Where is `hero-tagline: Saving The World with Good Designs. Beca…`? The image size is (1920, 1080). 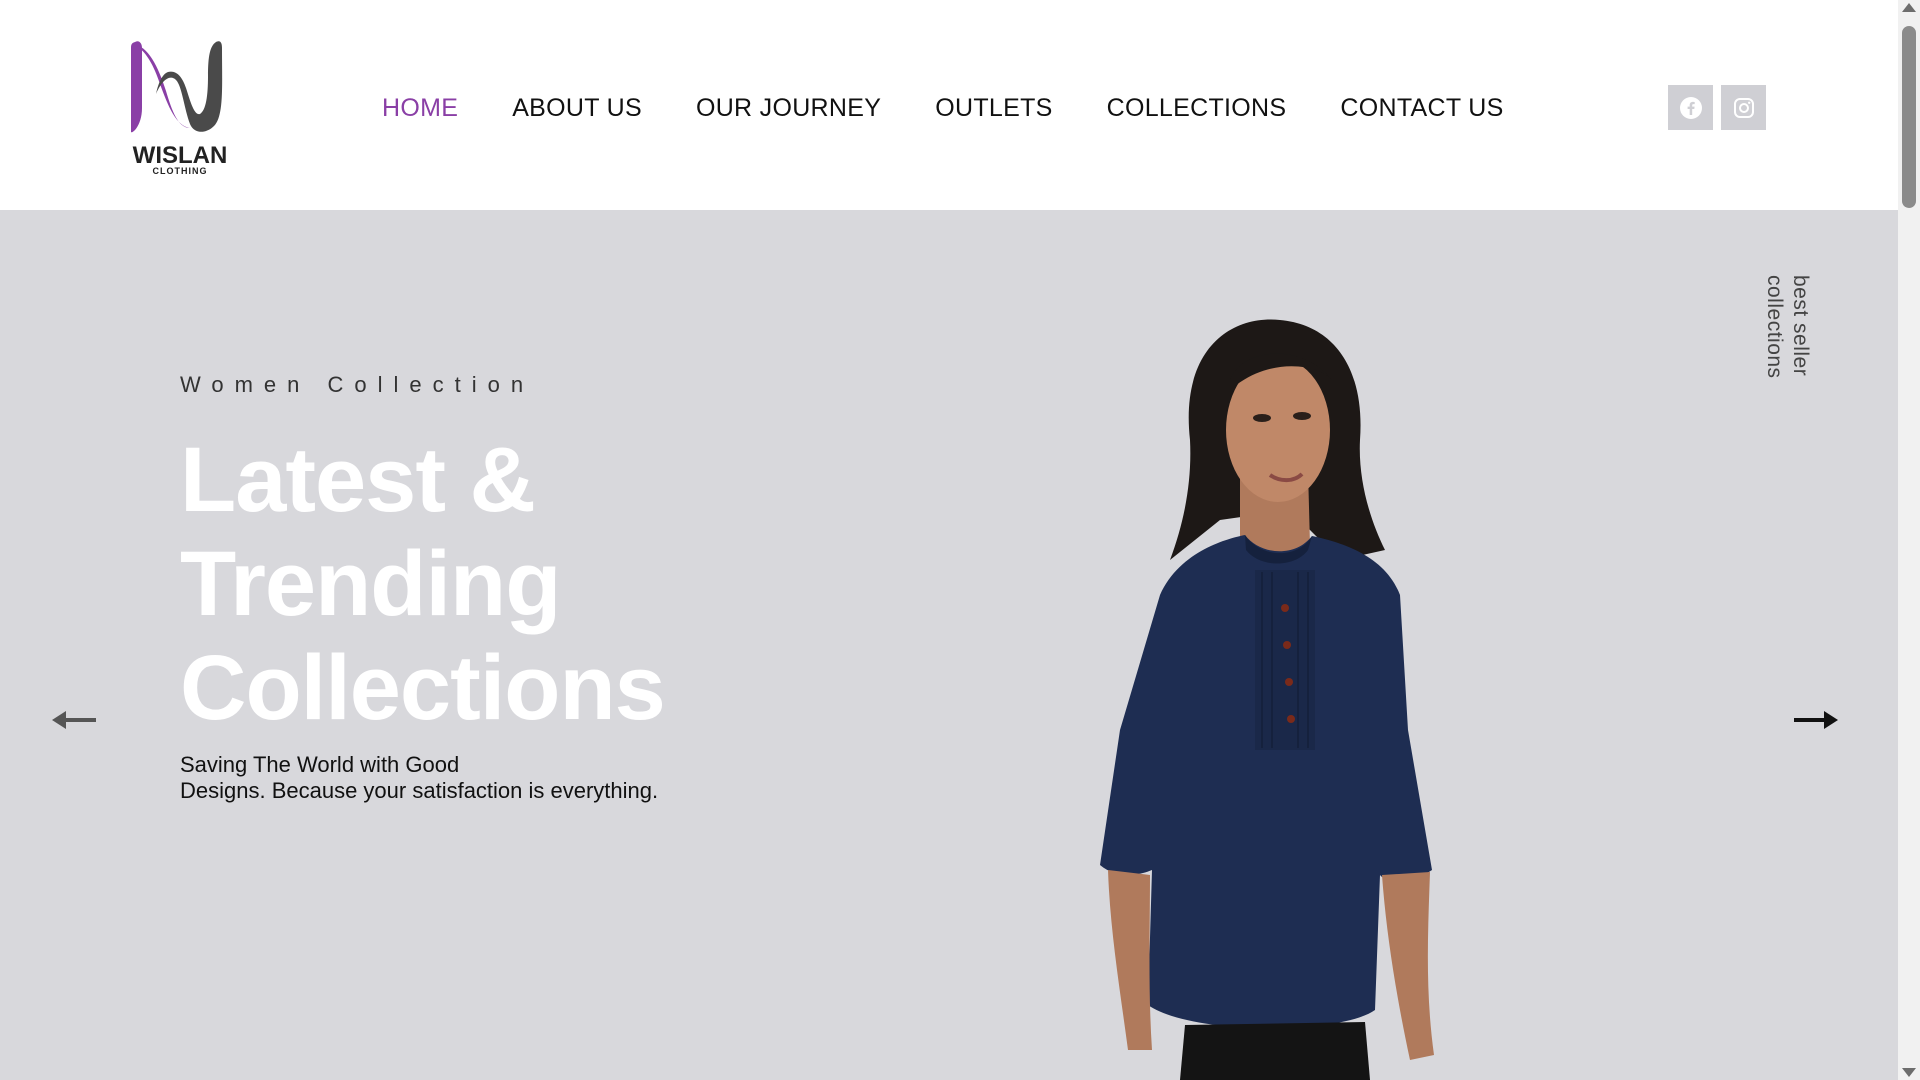
hero-tagline: Saving The World with Good Designs. Beca… is located at coordinates (419, 778).